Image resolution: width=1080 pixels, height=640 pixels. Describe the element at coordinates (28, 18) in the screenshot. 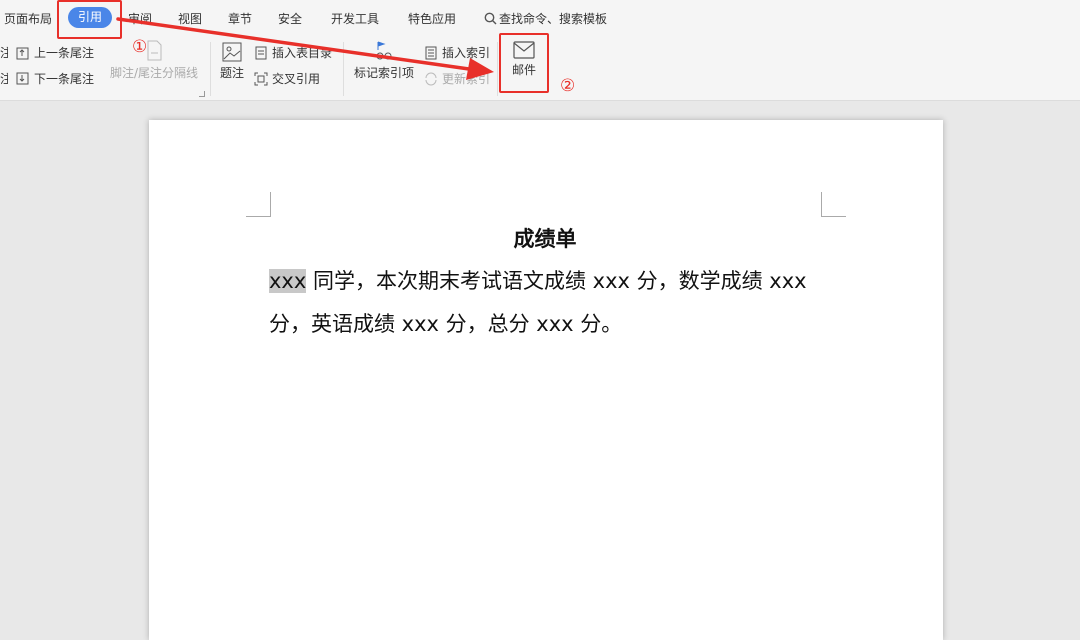

I see `tab-page-layout: 页面布局` at that location.